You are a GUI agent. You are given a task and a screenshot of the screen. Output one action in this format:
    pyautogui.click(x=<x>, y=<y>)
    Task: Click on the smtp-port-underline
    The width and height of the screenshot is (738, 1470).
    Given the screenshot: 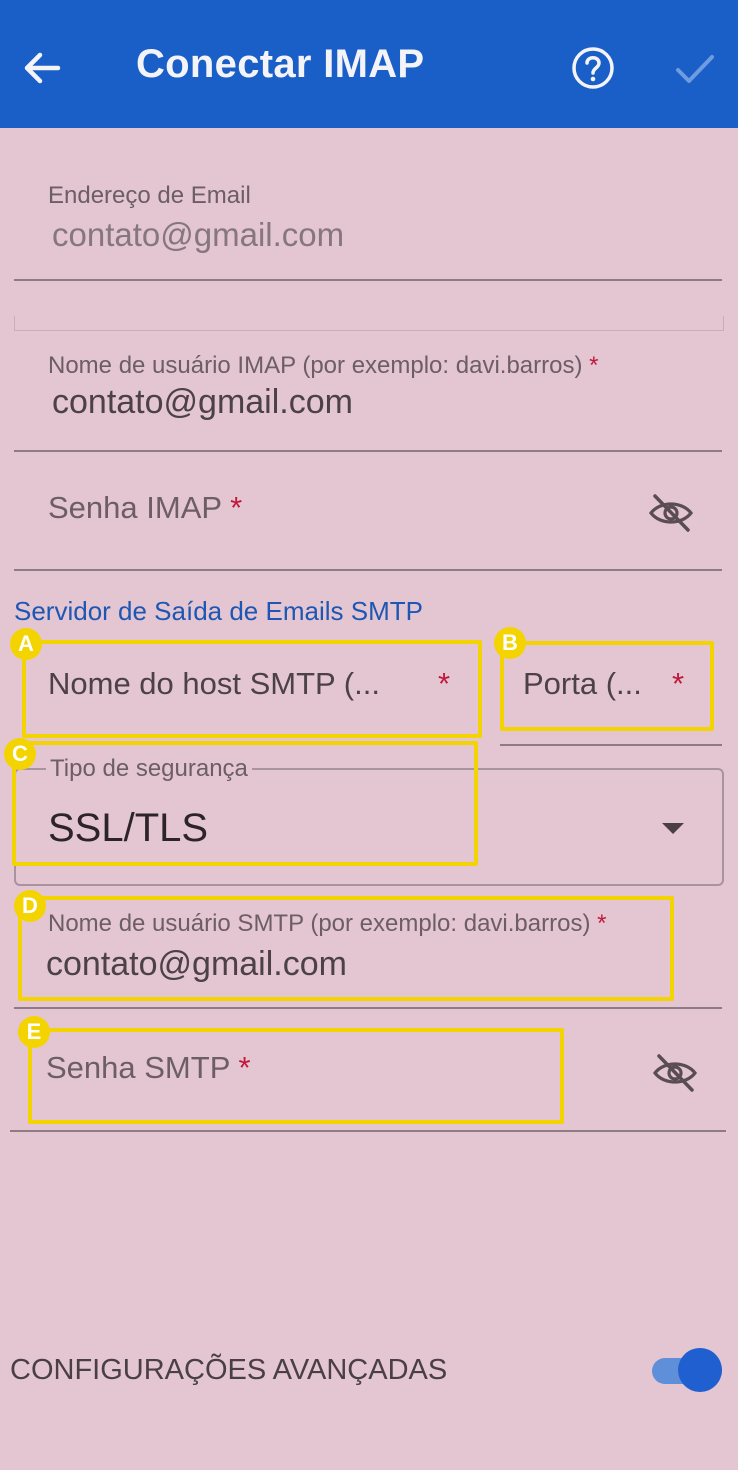 What is the action you would take?
    pyautogui.click(x=611, y=745)
    